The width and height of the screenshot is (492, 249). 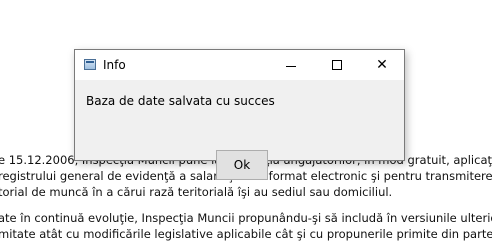 I want to click on minimize-icon, so click(x=291, y=66).